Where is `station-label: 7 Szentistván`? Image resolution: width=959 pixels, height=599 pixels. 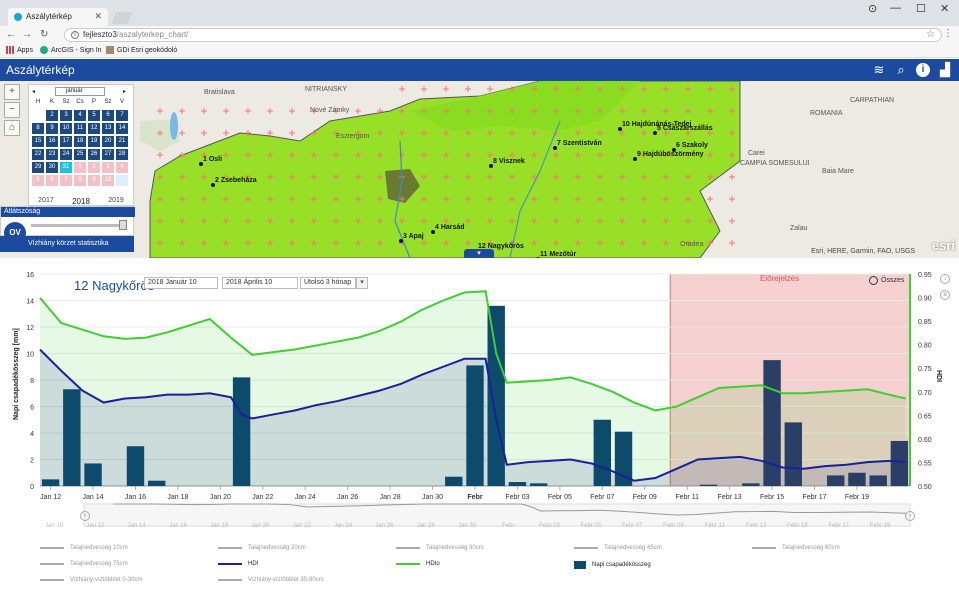 station-label: 7 Szentistván is located at coordinates (579, 143).